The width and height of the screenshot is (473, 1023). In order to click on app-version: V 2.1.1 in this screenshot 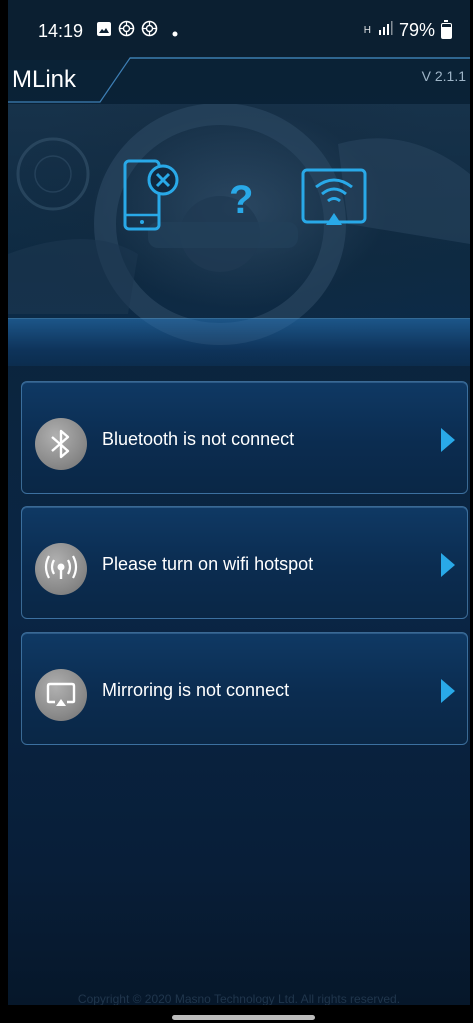, I will do `click(443, 76)`.